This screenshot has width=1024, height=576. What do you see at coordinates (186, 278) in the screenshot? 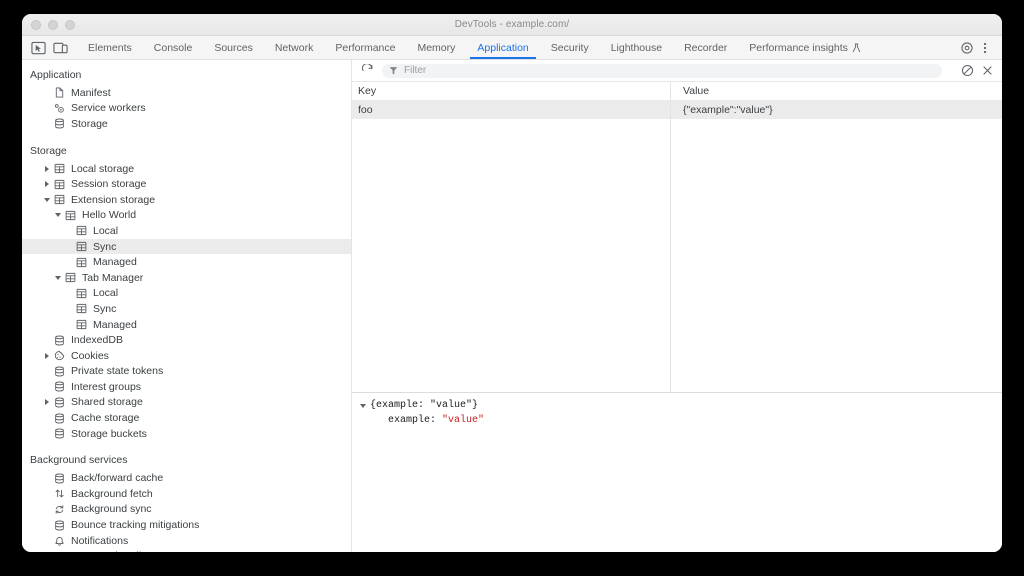
I see `sidebar-item-tab-manager: Tab Manager` at bounding box center [186, 278].